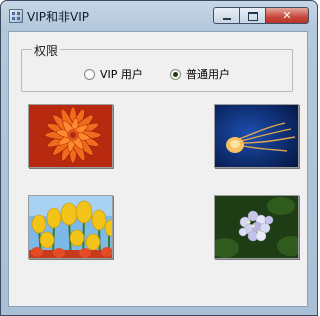  Describe the element at coordinates (227, 19) in the screenshot. I see `minimize-icon` at that location.